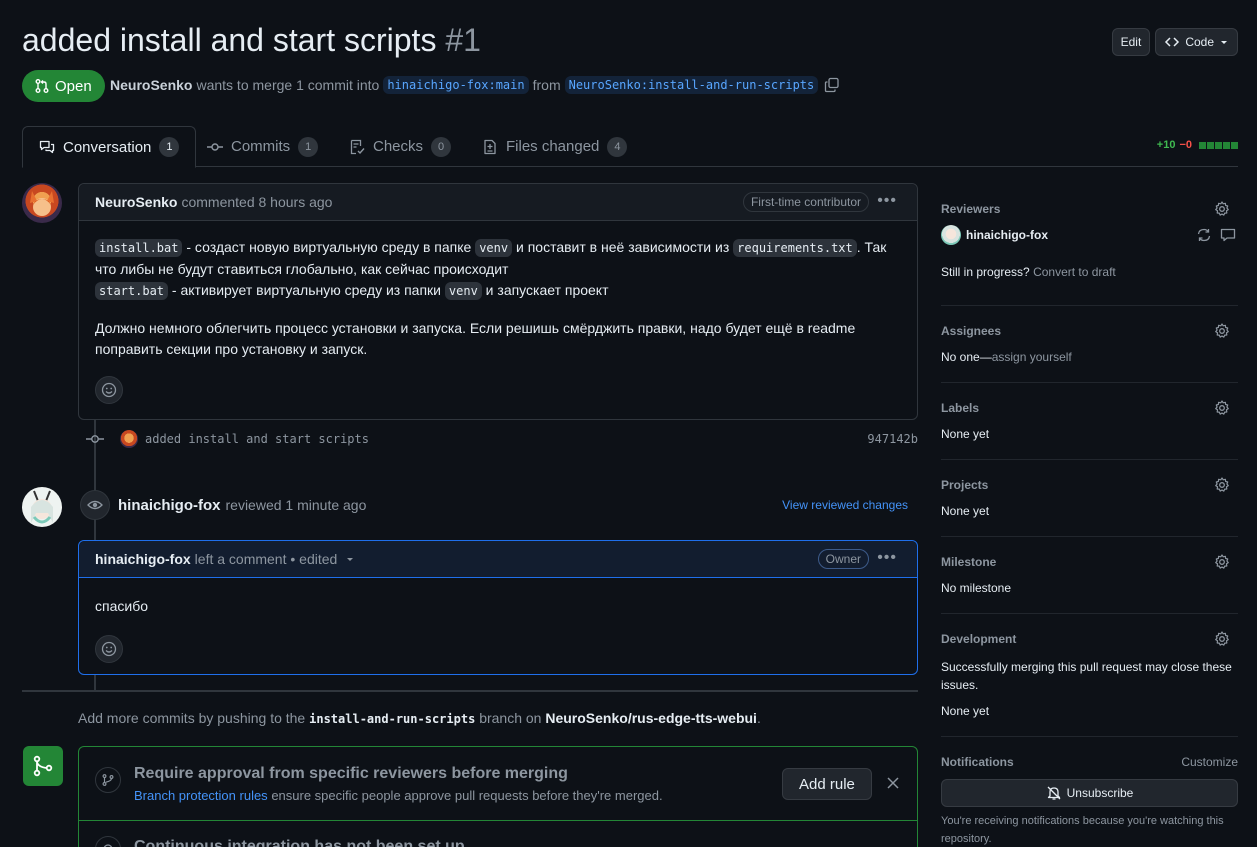  Describe the element at coordinates (1197, 145) in the screenshot. I see `diffstat: +10 −0` at that location.